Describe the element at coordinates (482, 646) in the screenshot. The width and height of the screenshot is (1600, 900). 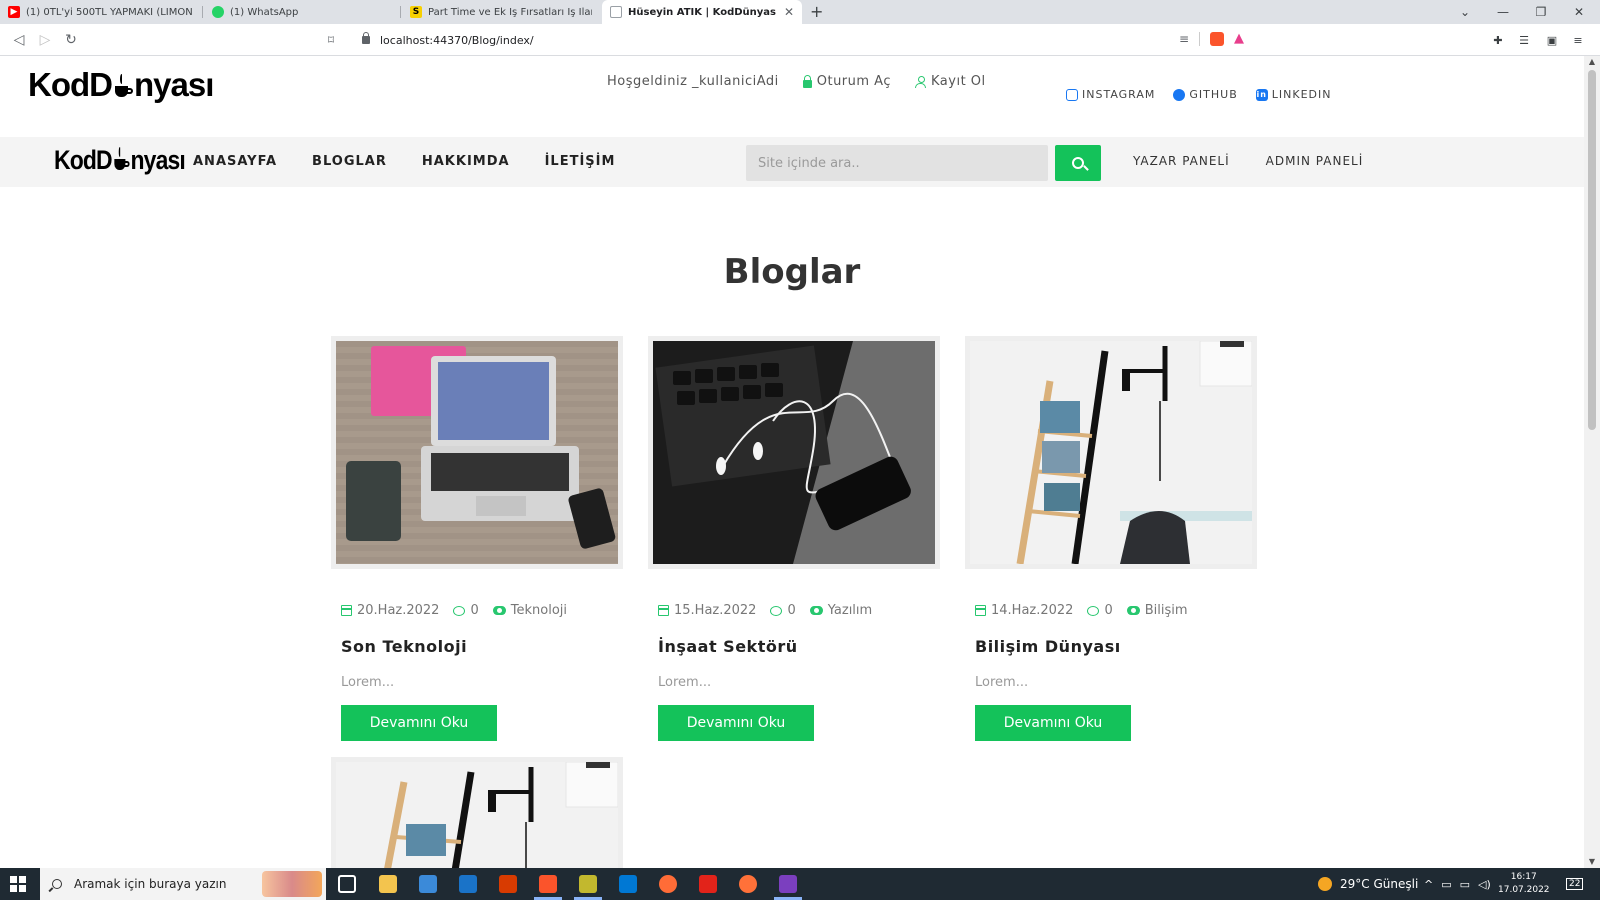
I see `blog-title: Son Teknoloji` at that location.